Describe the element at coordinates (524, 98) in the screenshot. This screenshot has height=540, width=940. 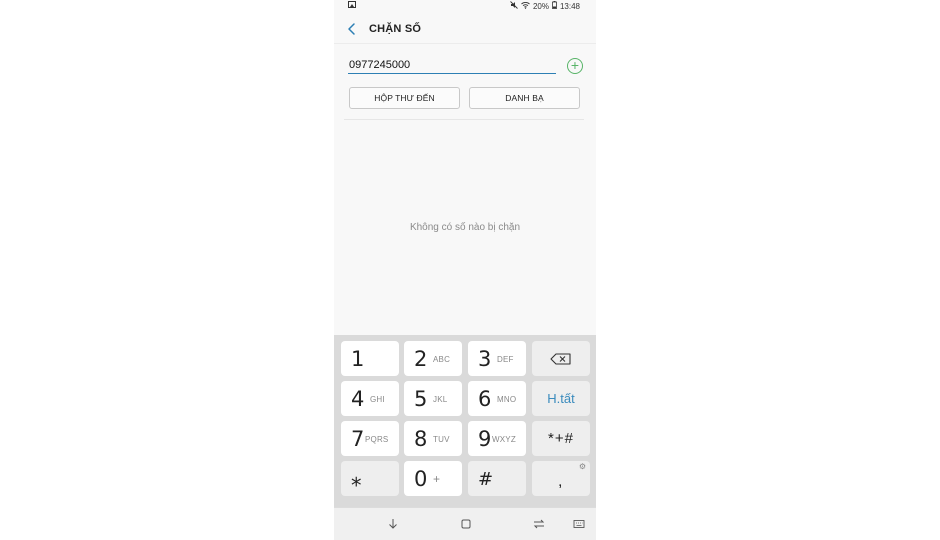
I see `contacts-button: DANH BẠ` at that location.